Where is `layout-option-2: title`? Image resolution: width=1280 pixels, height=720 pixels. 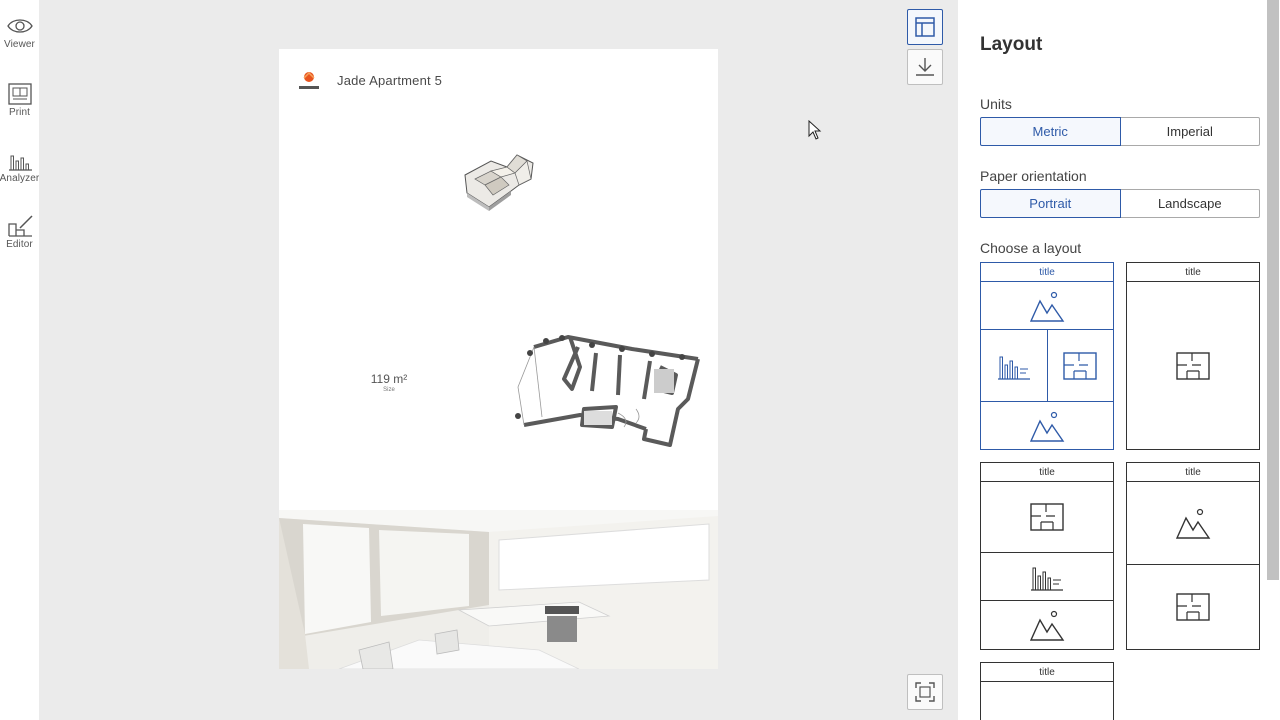 layout-option-2: title is located at coordinates (1193, 356).